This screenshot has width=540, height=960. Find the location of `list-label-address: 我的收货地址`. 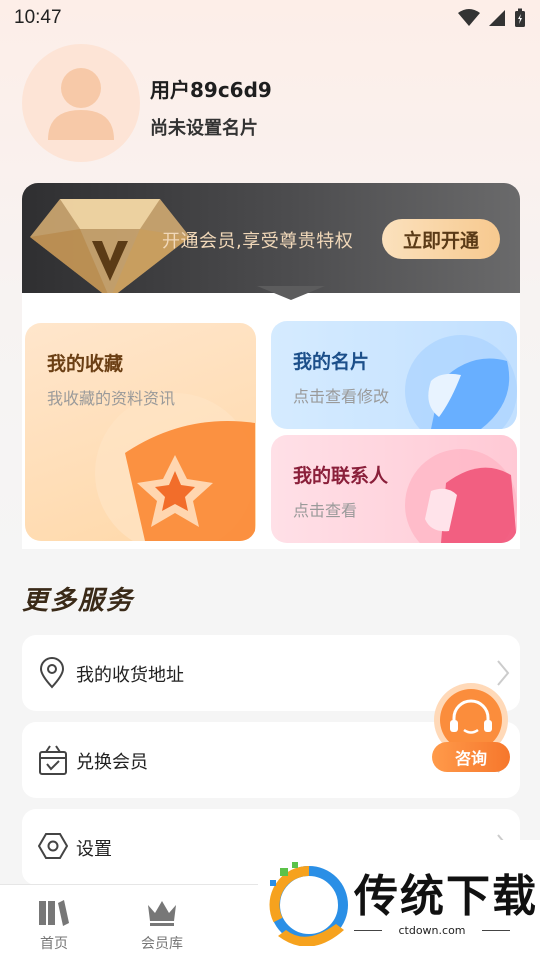

list-label-address: 我的收货地址 is located at coordinates (130, 675).